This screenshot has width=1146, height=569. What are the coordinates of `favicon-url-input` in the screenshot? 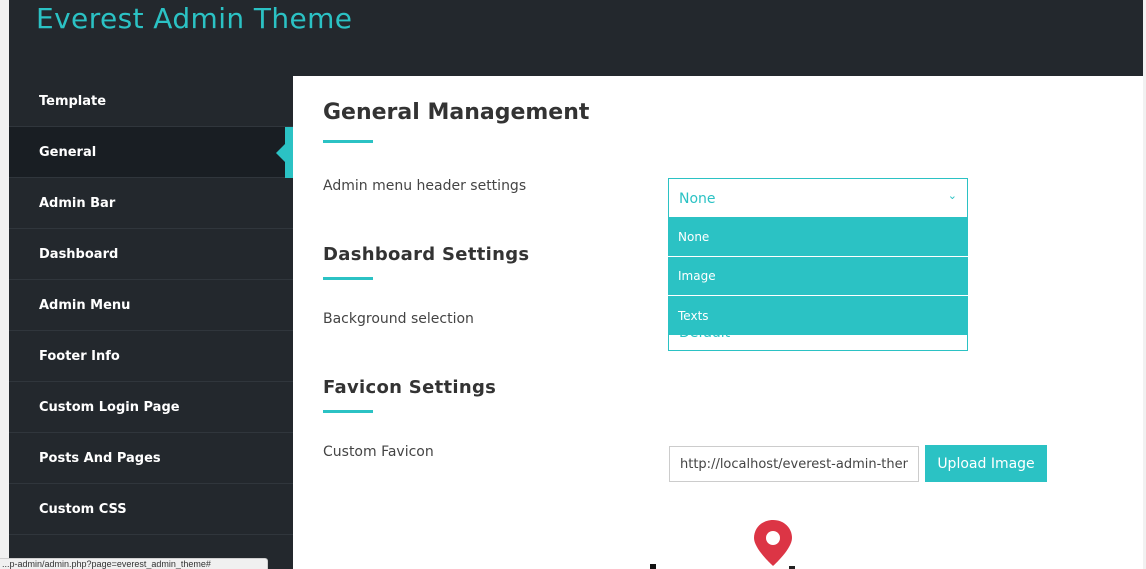 It's located at (794, 464).